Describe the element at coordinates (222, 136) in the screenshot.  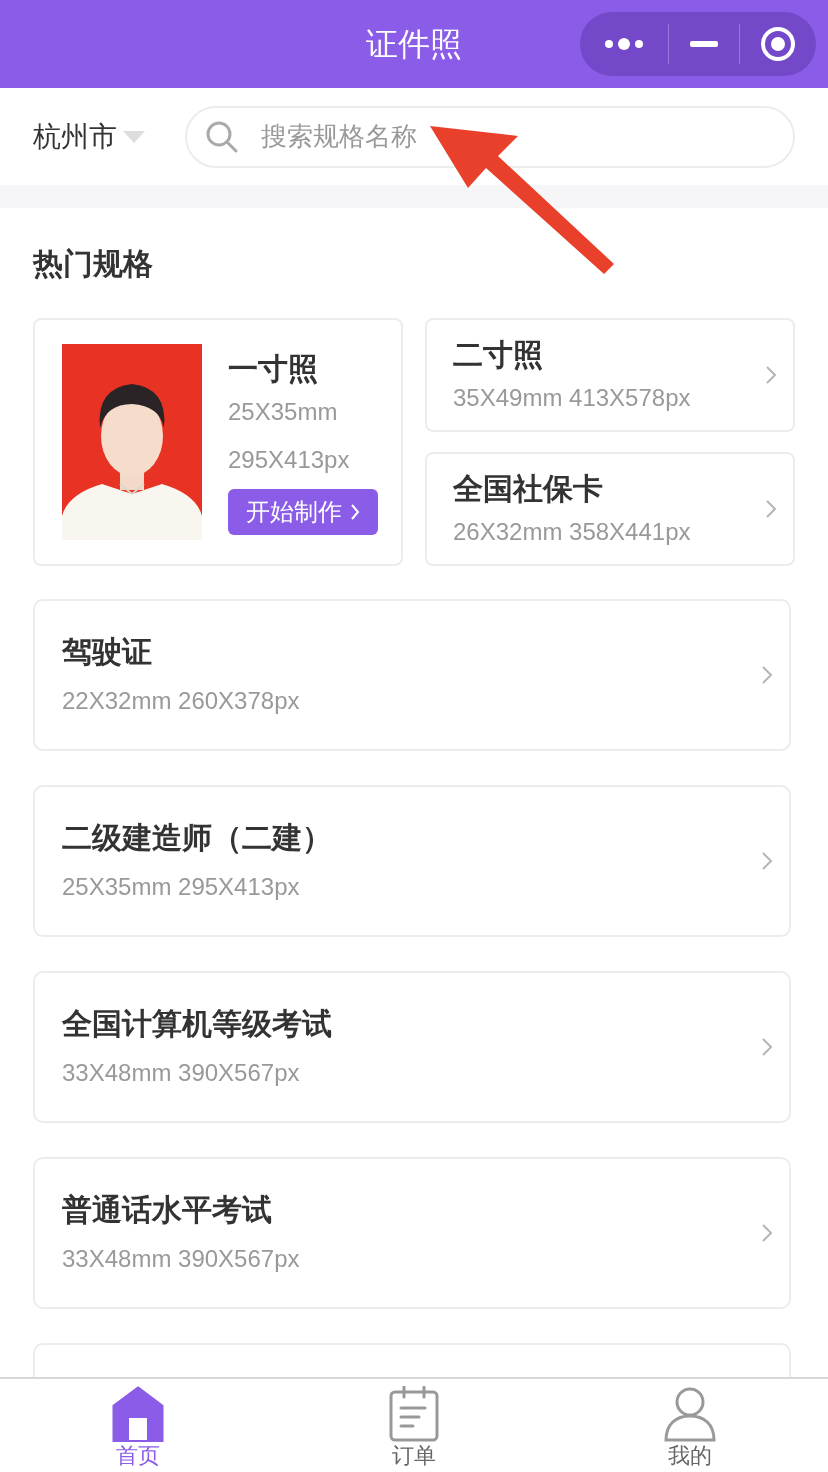
I see `search-icon` at that location.